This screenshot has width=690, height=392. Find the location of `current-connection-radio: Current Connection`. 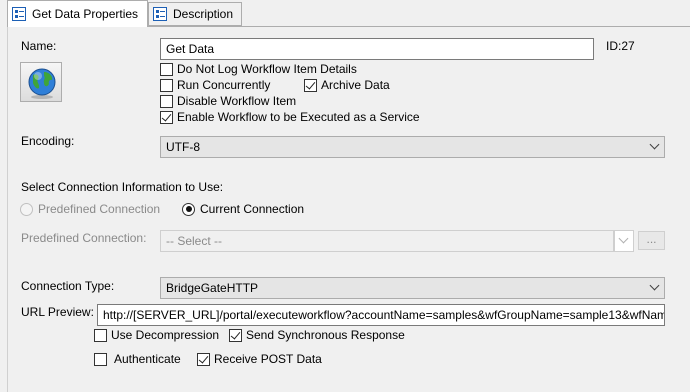

current-connection-radio: Current Connection is located at coordinates (243, 209).